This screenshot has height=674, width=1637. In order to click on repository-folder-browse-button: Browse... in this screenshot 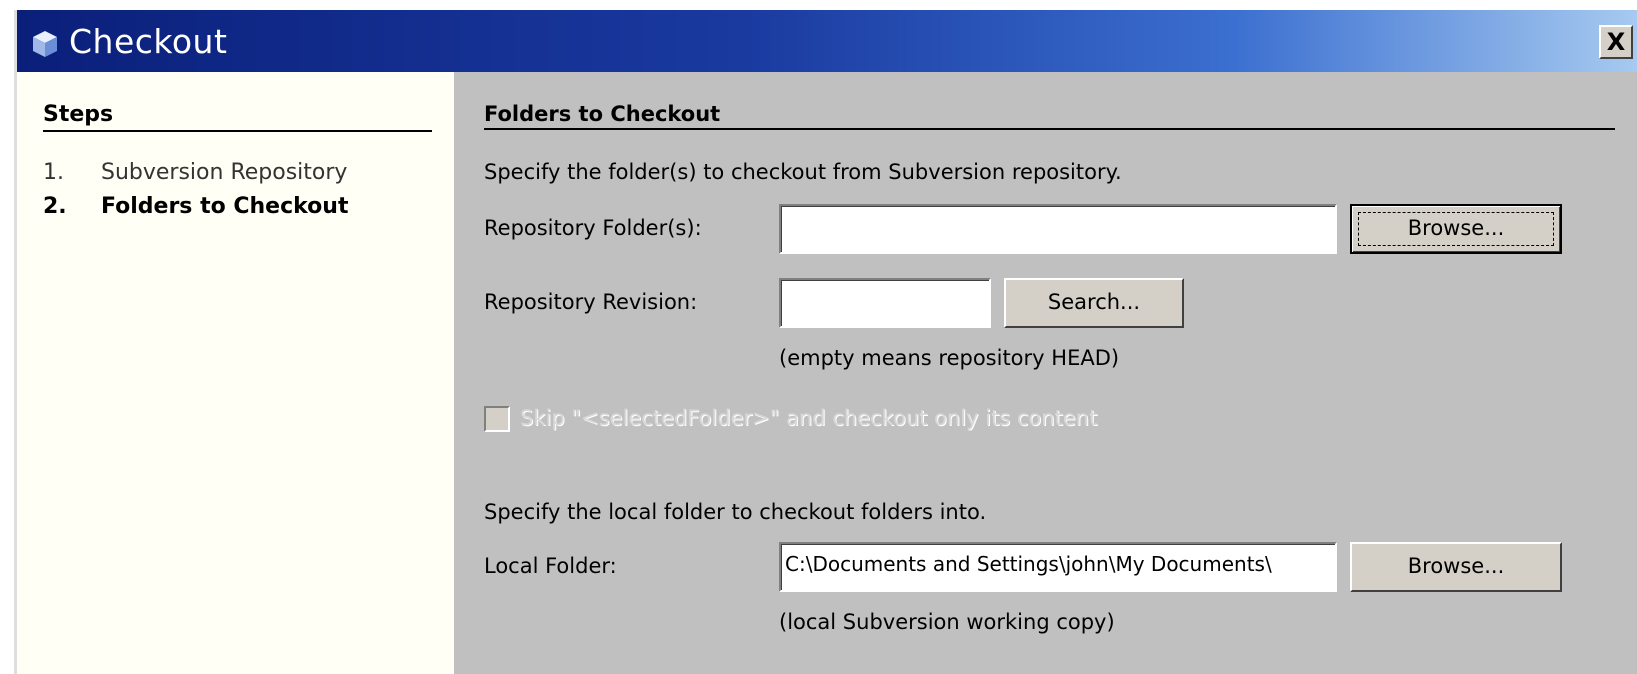, I will do `click(1456, 229)`.